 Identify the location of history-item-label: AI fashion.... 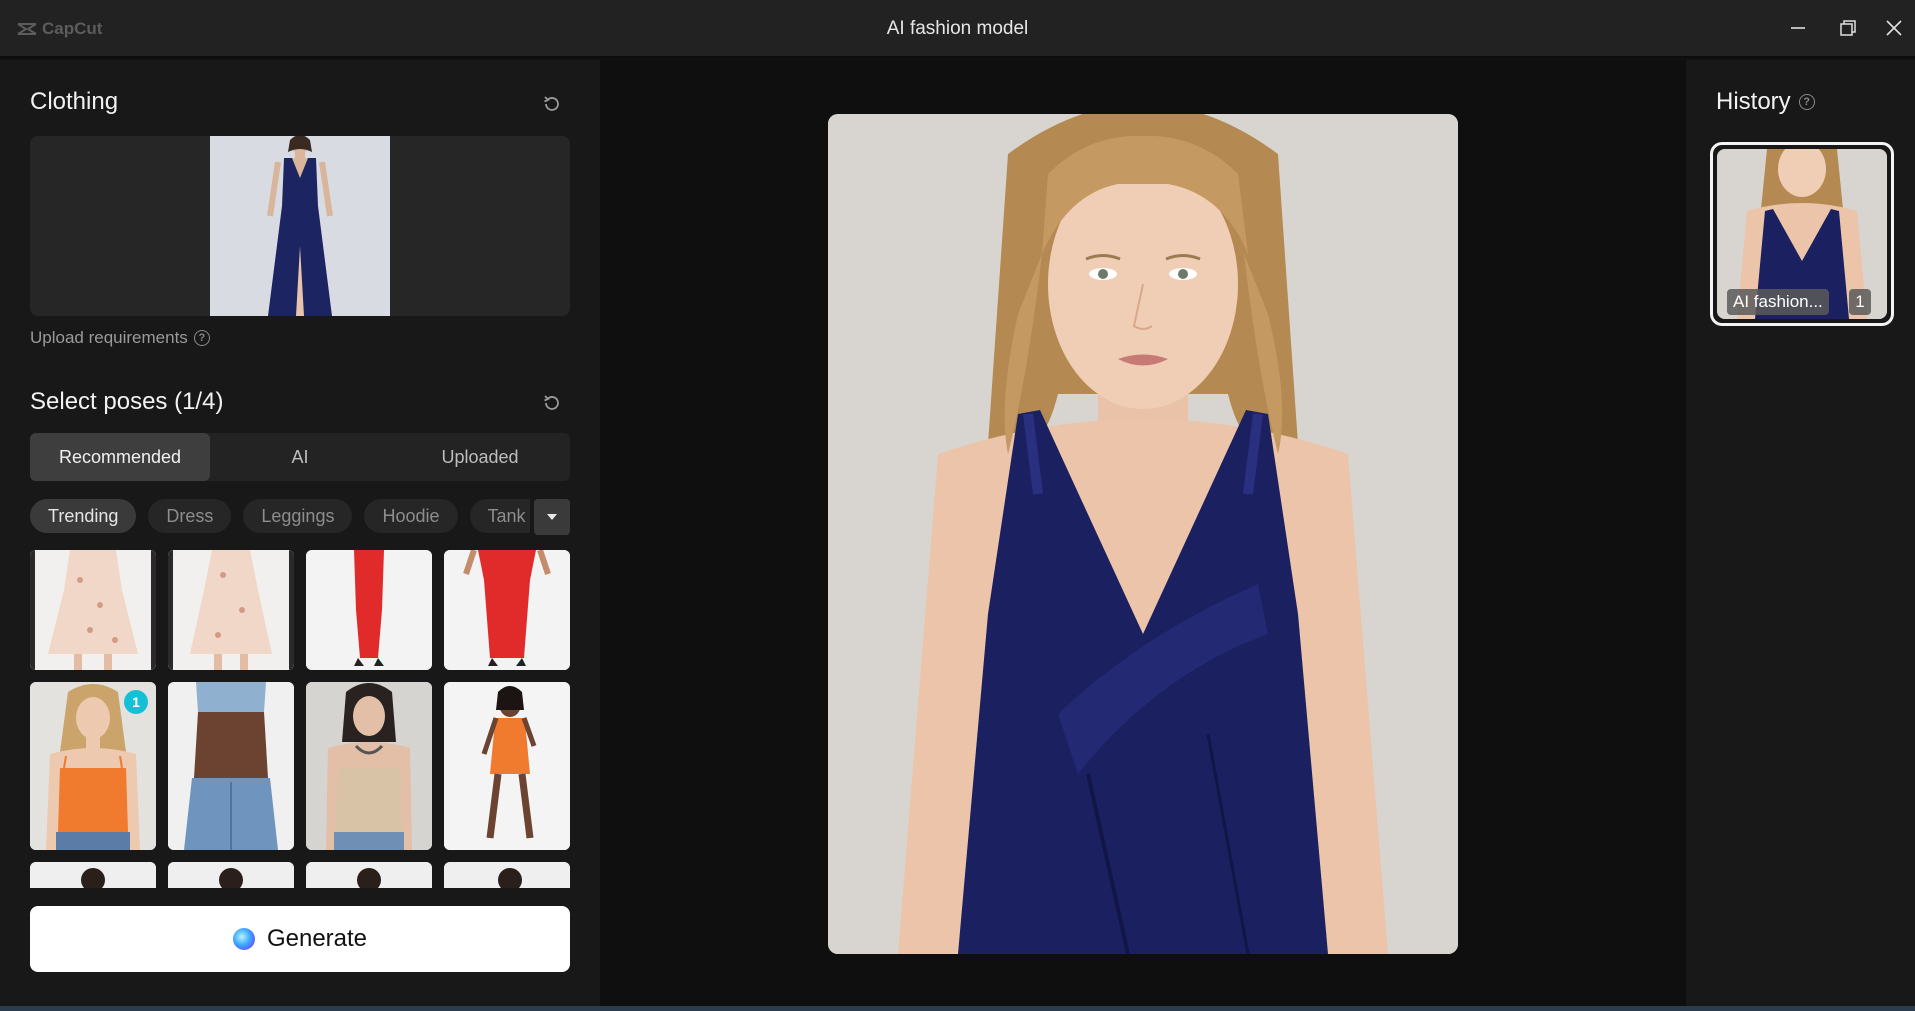
(1778, 302).